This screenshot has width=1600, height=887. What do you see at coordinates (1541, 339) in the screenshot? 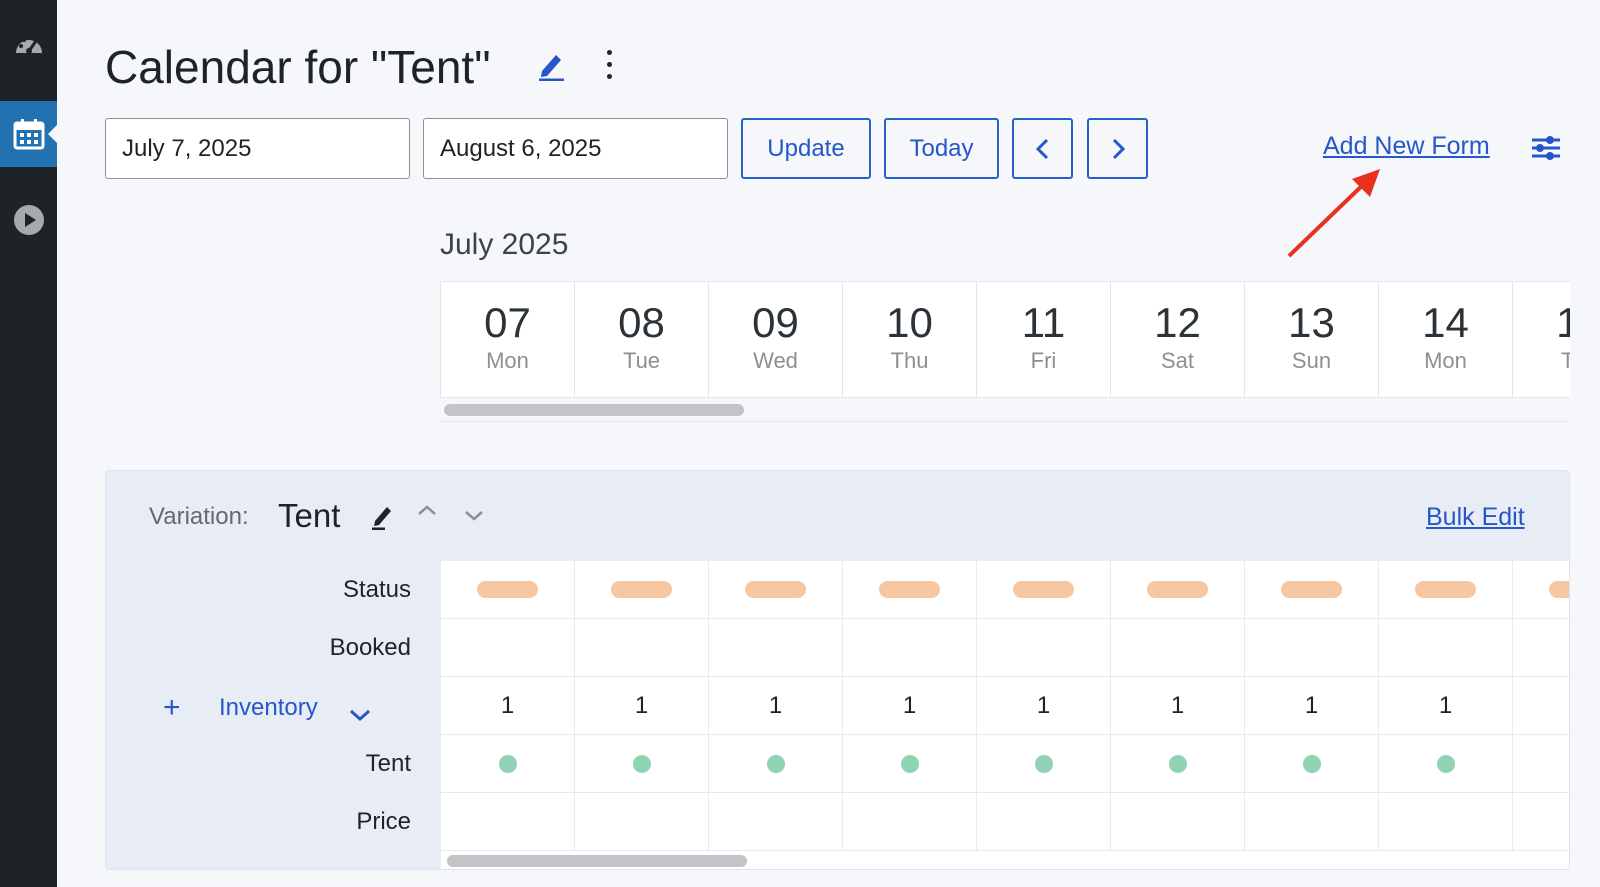
I see `day-column-header: 15Tue` at bounding box center [1541, 339].